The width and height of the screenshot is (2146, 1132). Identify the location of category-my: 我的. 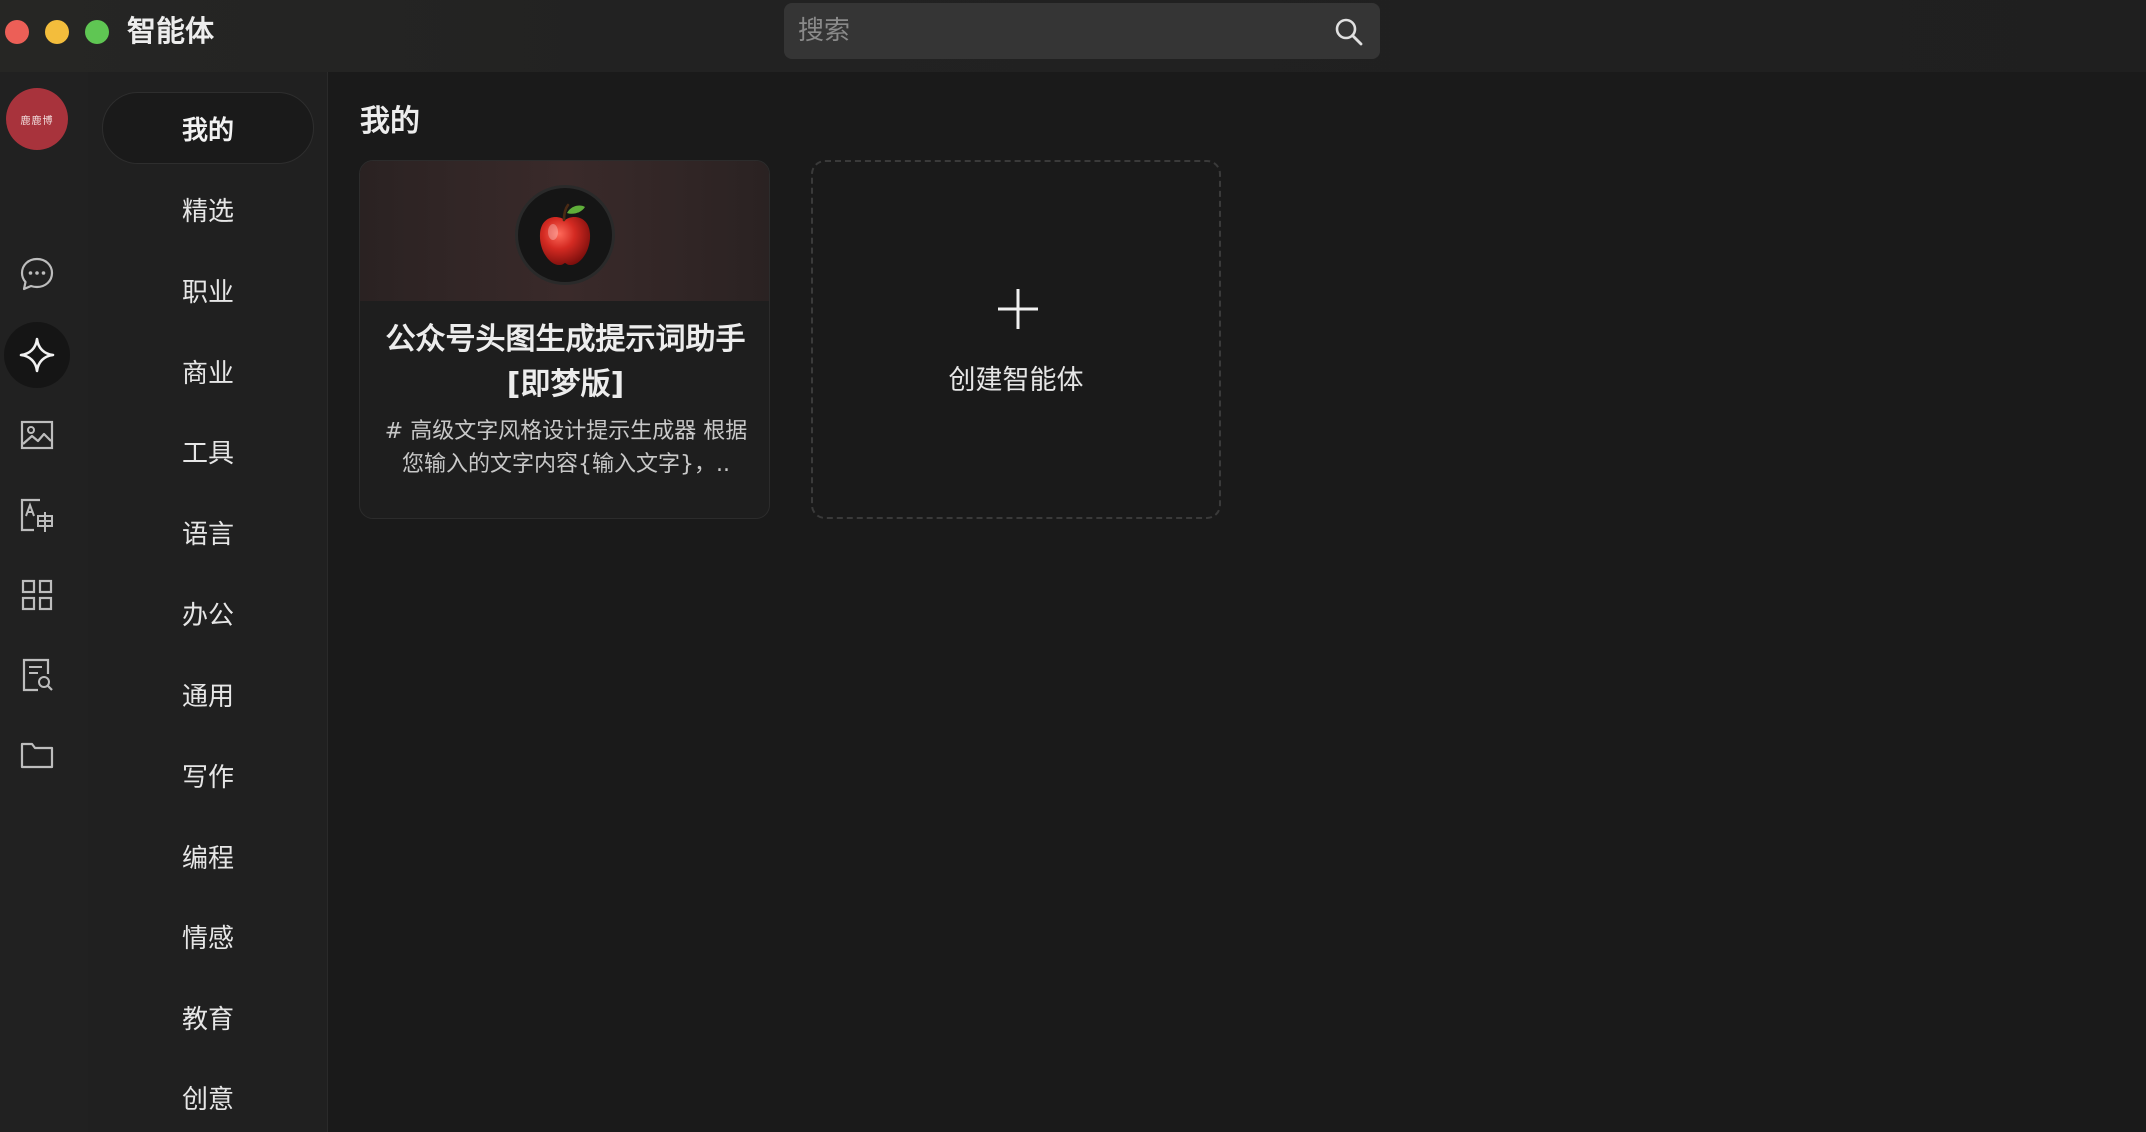
(208, 128).